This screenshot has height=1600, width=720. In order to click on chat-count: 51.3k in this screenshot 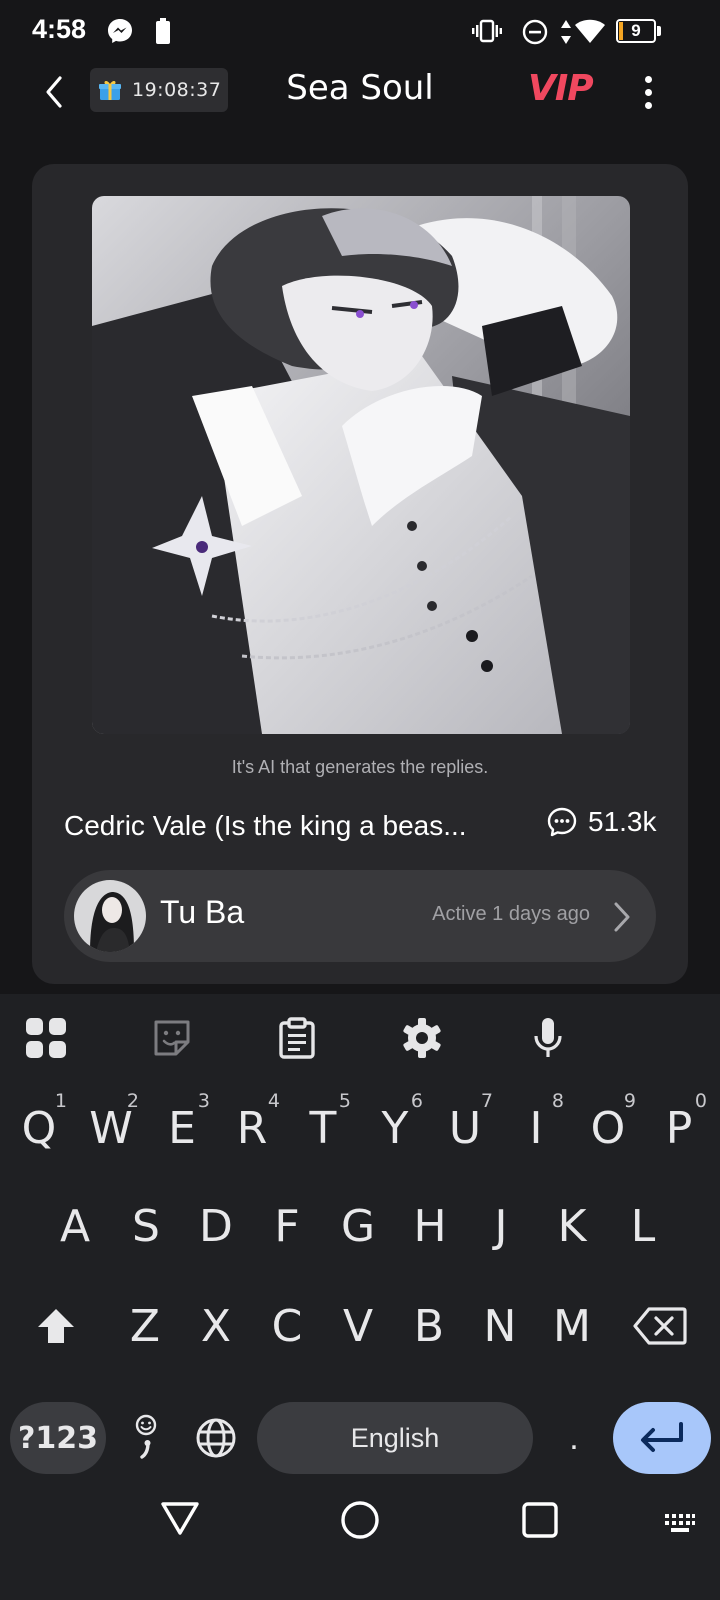, I will do `click(622, 821)`.